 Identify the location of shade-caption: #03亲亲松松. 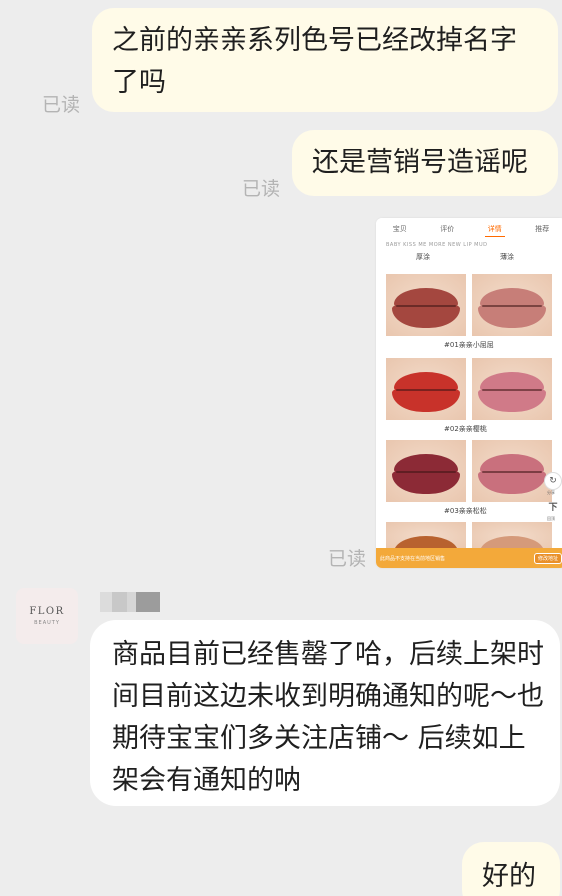
(465, 511).